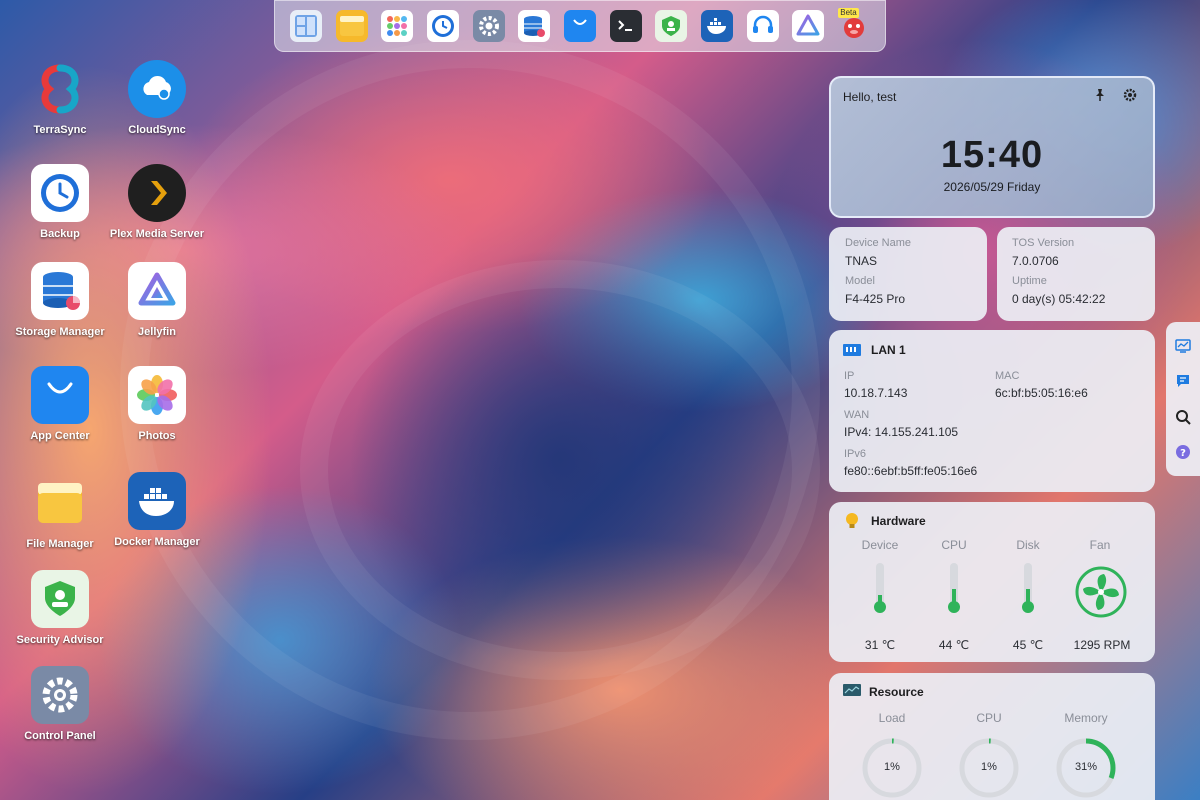  I want to click on fan-speed-value: 1295 RPM, so click(1102, 645).